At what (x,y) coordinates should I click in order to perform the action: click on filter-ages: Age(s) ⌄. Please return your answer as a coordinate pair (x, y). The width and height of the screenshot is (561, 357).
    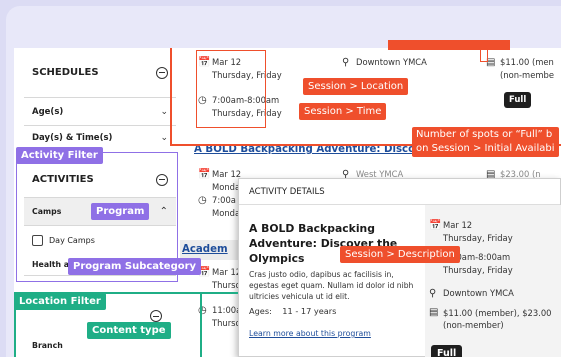
    Looking at the image, I should click on (100, 112).